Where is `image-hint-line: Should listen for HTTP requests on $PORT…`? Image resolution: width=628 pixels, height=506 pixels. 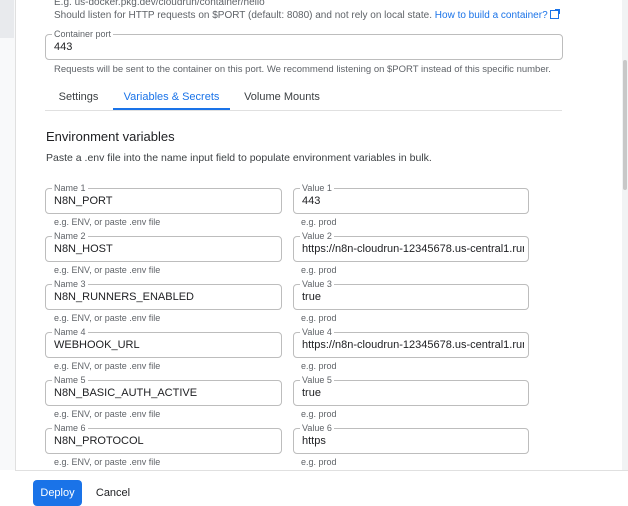
image-hint-line: Should listen for HTTP requests on $PORT… is located at coordinates (243, 15).